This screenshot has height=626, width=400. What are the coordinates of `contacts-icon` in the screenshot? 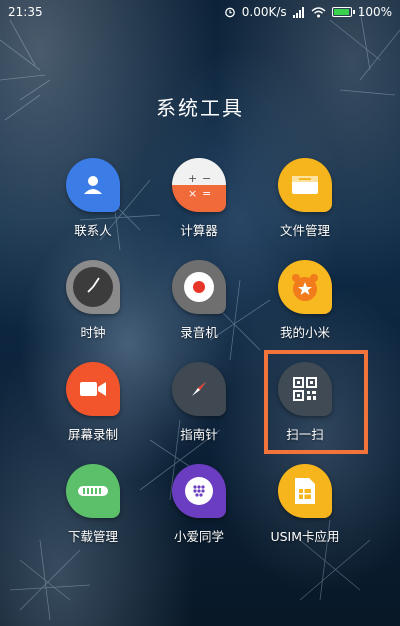 It's located at (93, 185).